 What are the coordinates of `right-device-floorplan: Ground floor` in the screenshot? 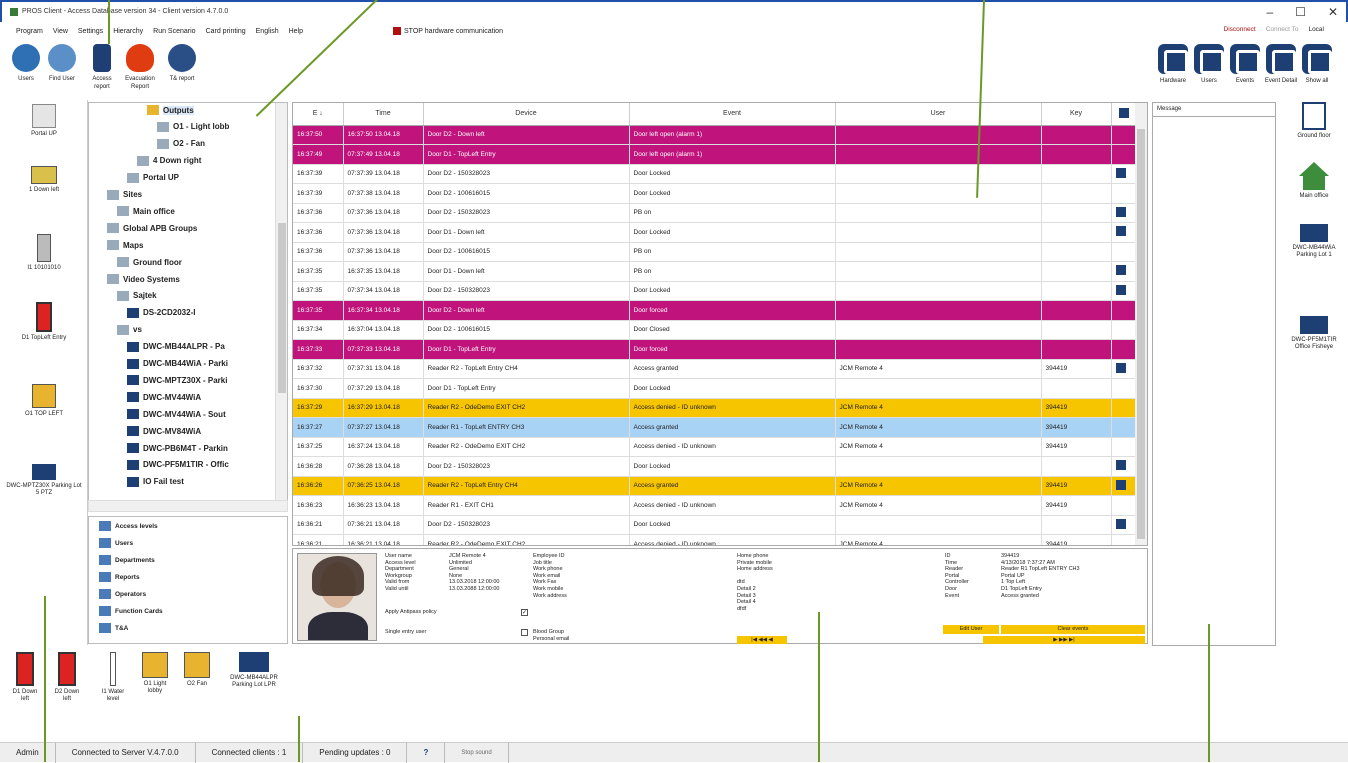 It's located at (1314, 121).